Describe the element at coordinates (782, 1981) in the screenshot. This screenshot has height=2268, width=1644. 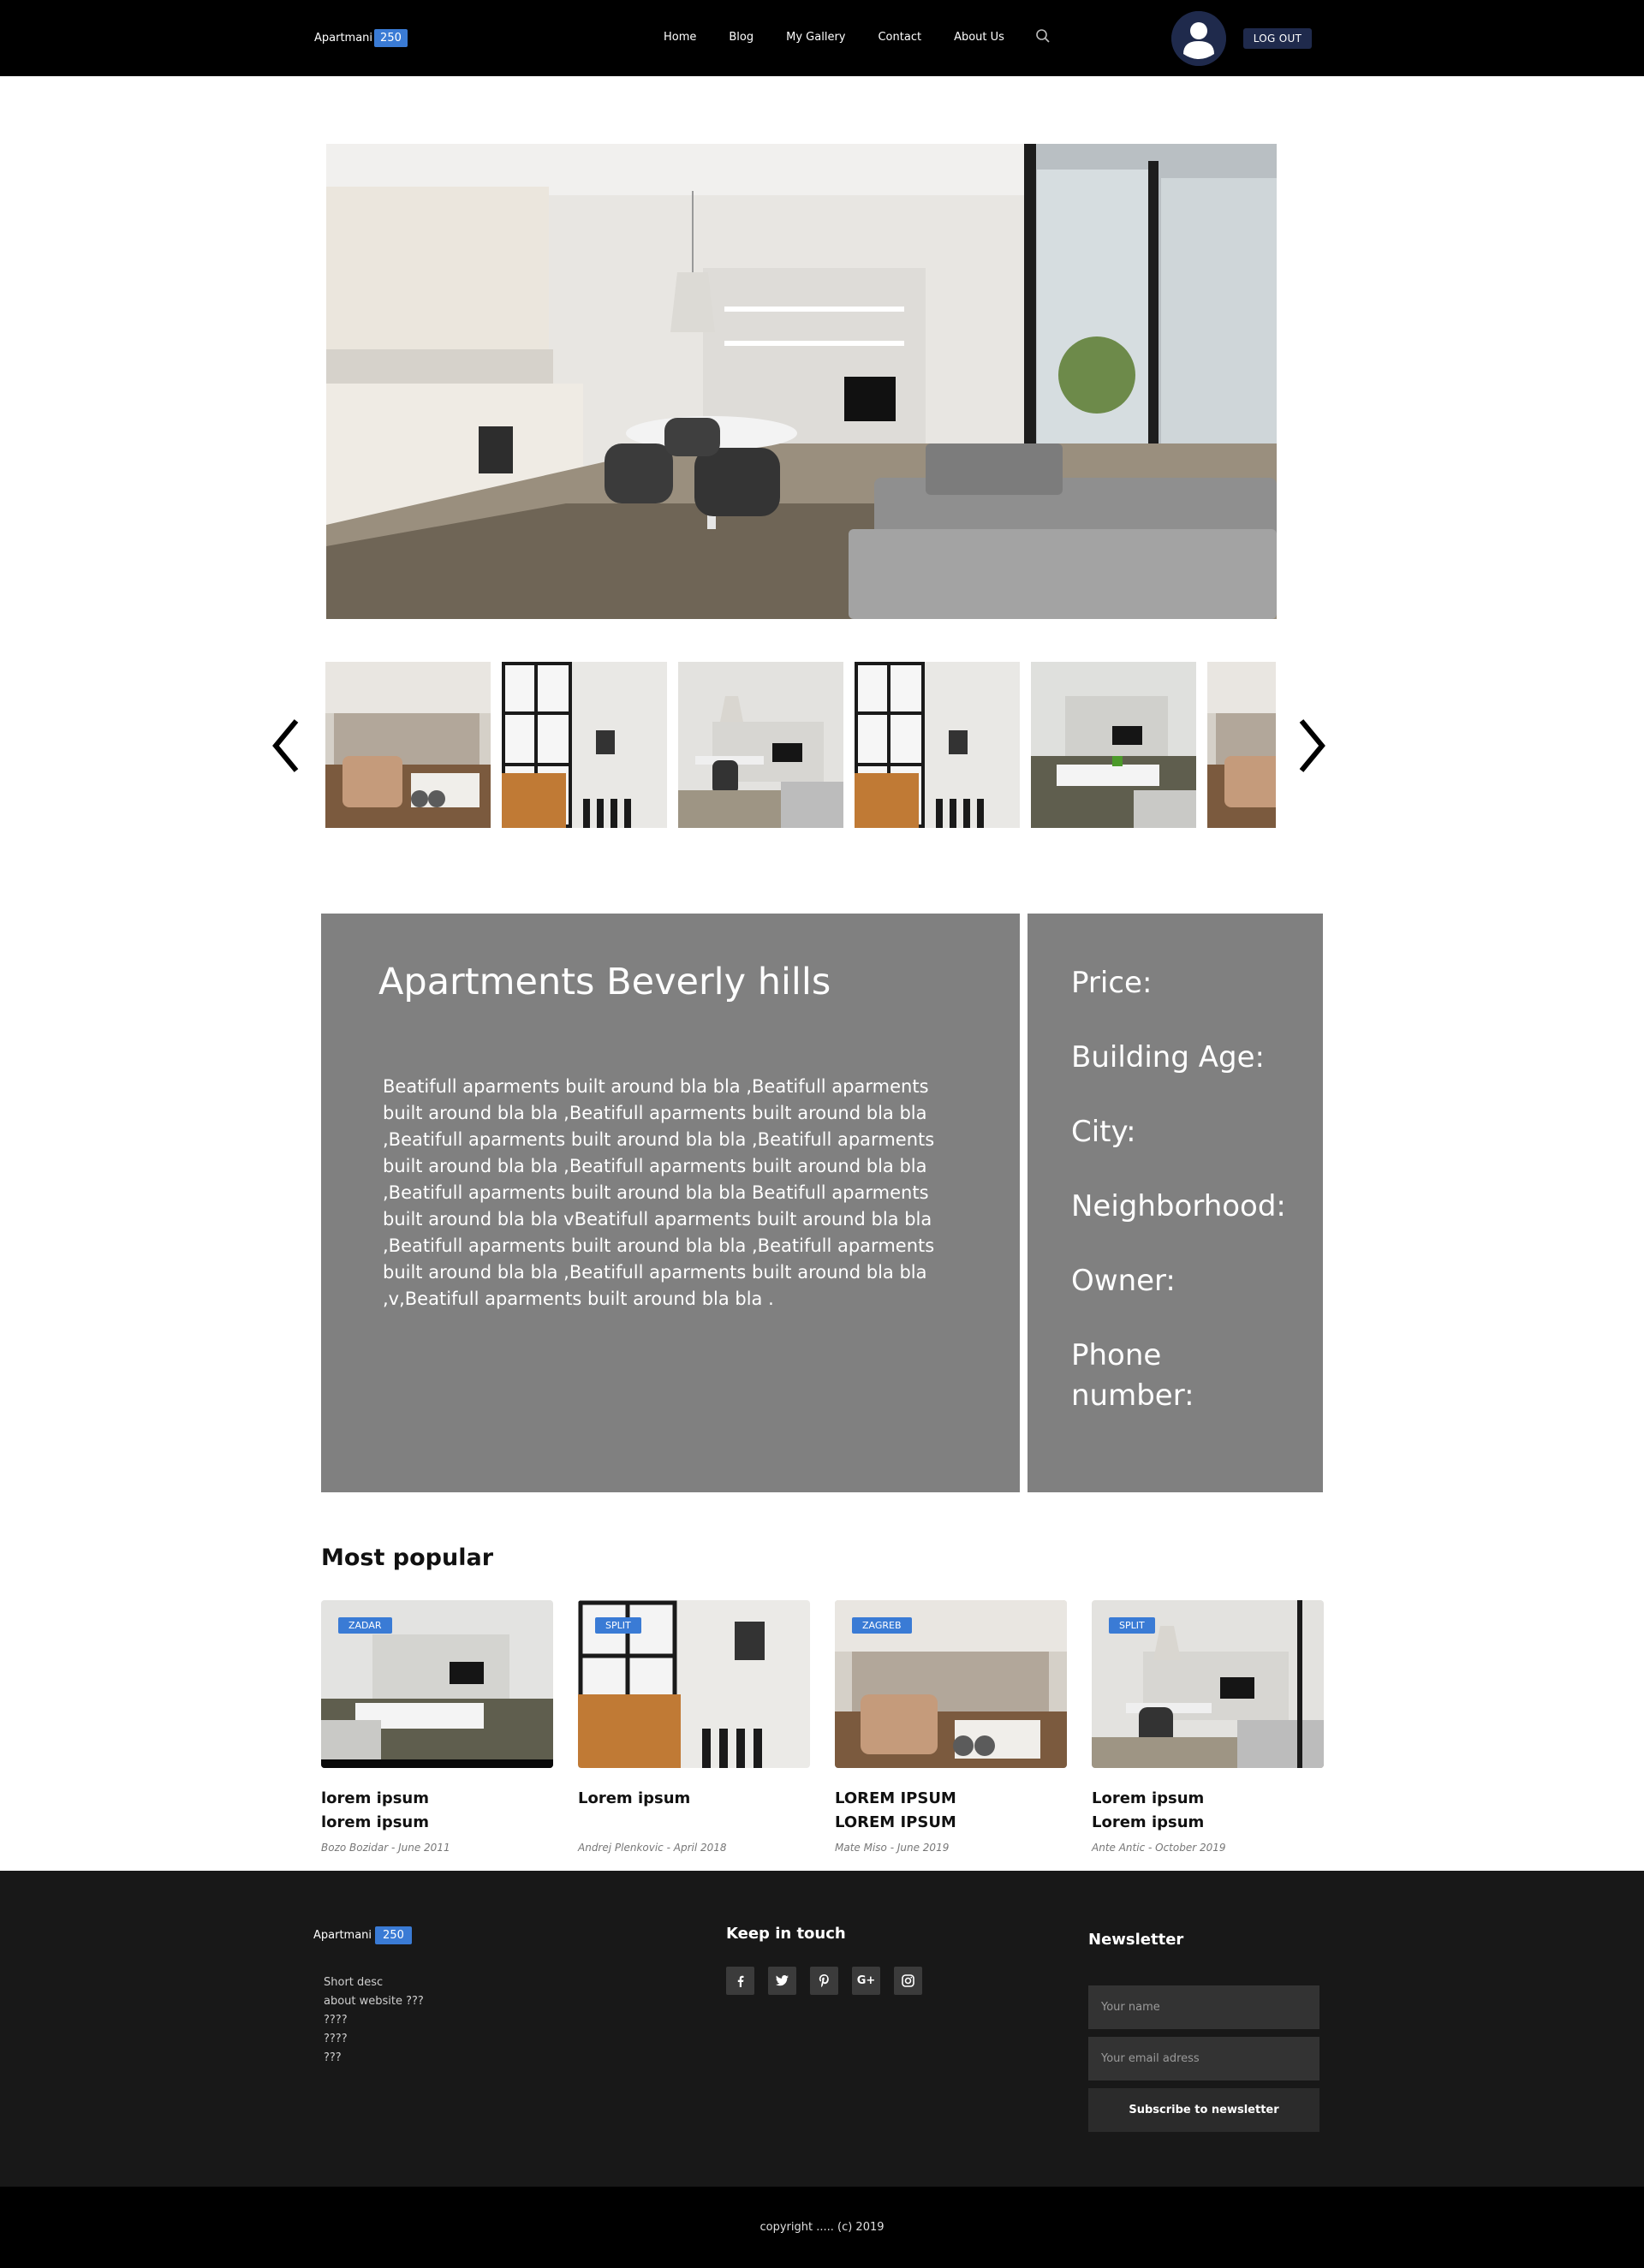
I see `twitter-icon` at that location.